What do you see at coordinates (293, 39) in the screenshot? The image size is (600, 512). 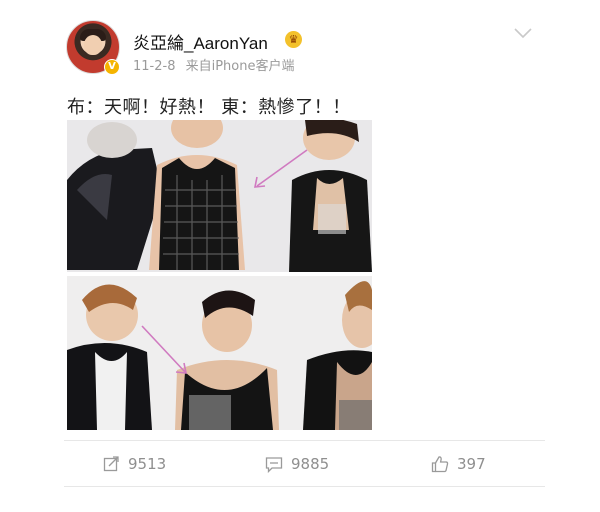 I see `member-crown-icon: ♛` at bounding box center [293, 39].